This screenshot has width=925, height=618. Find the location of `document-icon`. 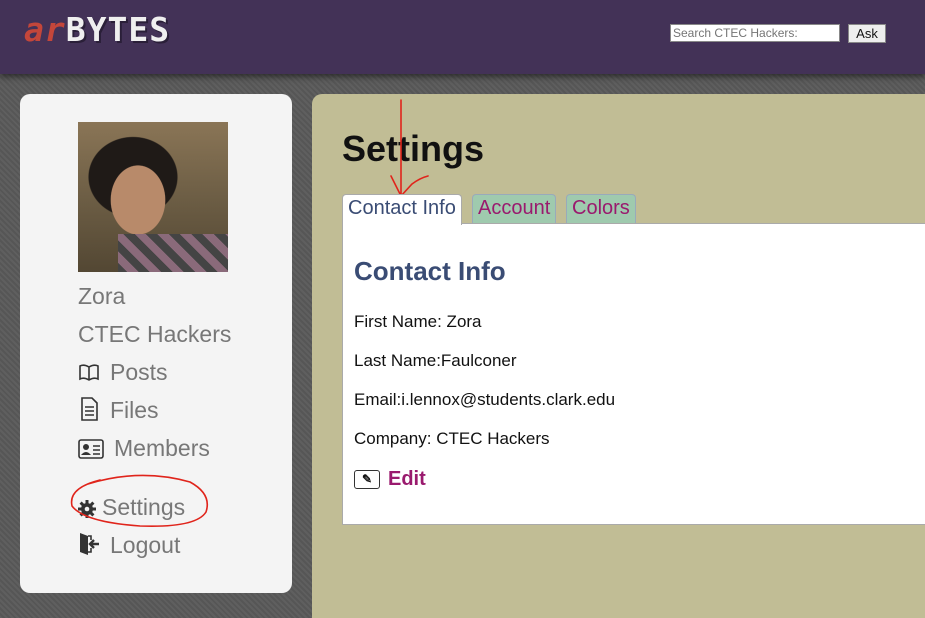

document-icon is located at coordinates (89, 409).